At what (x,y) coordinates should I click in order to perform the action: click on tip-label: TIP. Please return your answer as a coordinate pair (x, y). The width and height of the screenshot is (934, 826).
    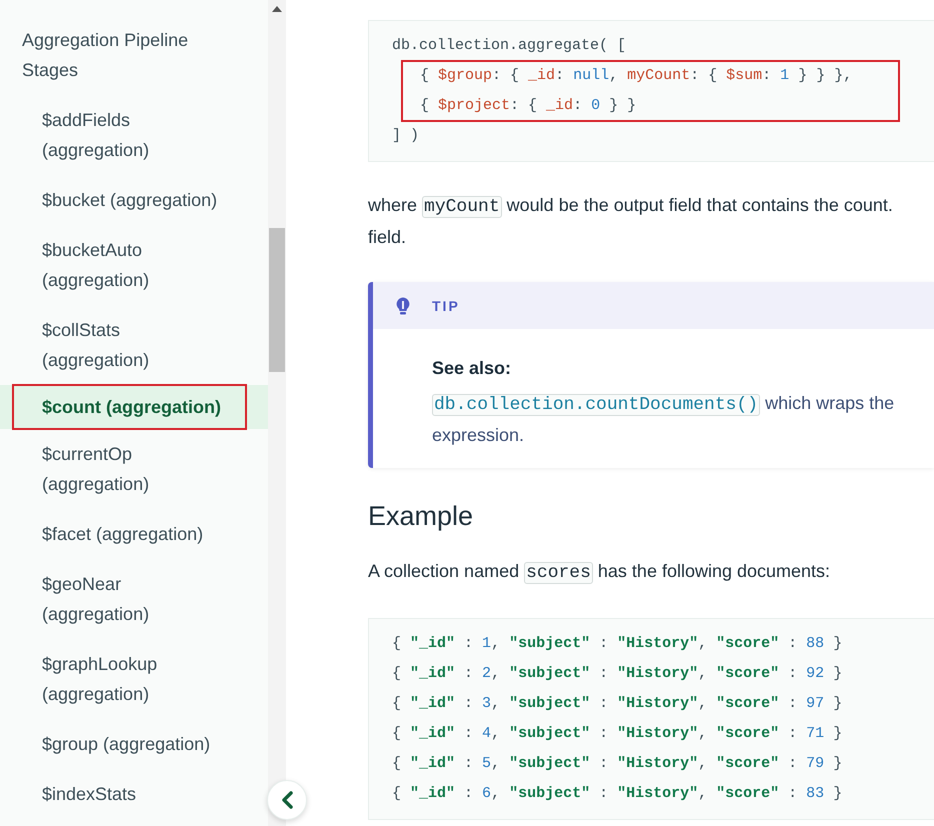
    Looking at the image, I should click on (446, 306).